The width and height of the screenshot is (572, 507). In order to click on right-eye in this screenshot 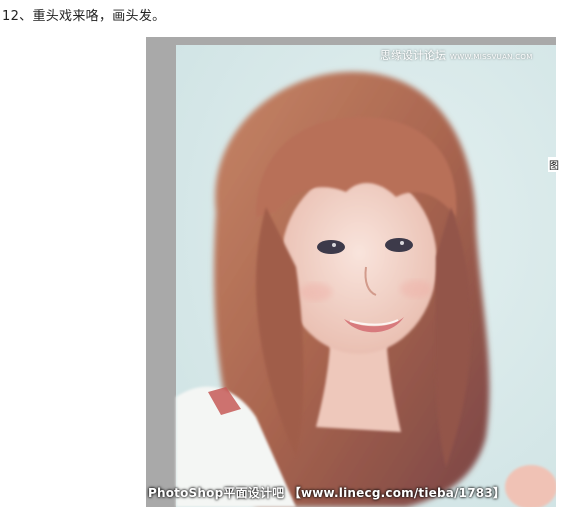, I will do `click(399, 245)`.